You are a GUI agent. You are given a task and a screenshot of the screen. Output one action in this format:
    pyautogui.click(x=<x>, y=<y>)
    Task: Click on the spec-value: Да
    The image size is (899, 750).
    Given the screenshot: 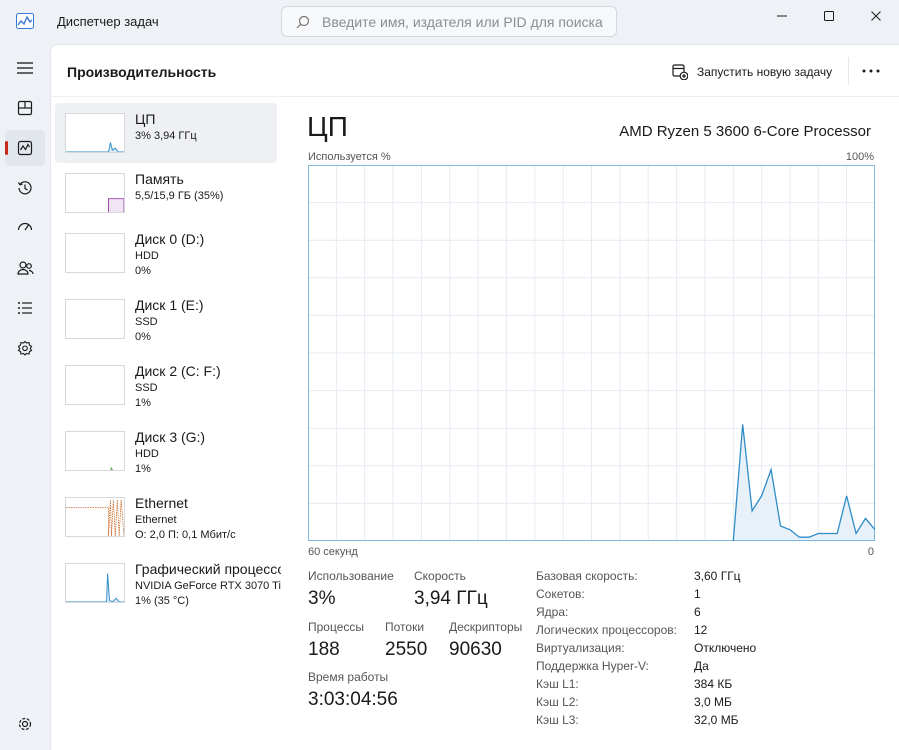 What is the action you would take?
    pyautogui.click(x=701, y=666)
    